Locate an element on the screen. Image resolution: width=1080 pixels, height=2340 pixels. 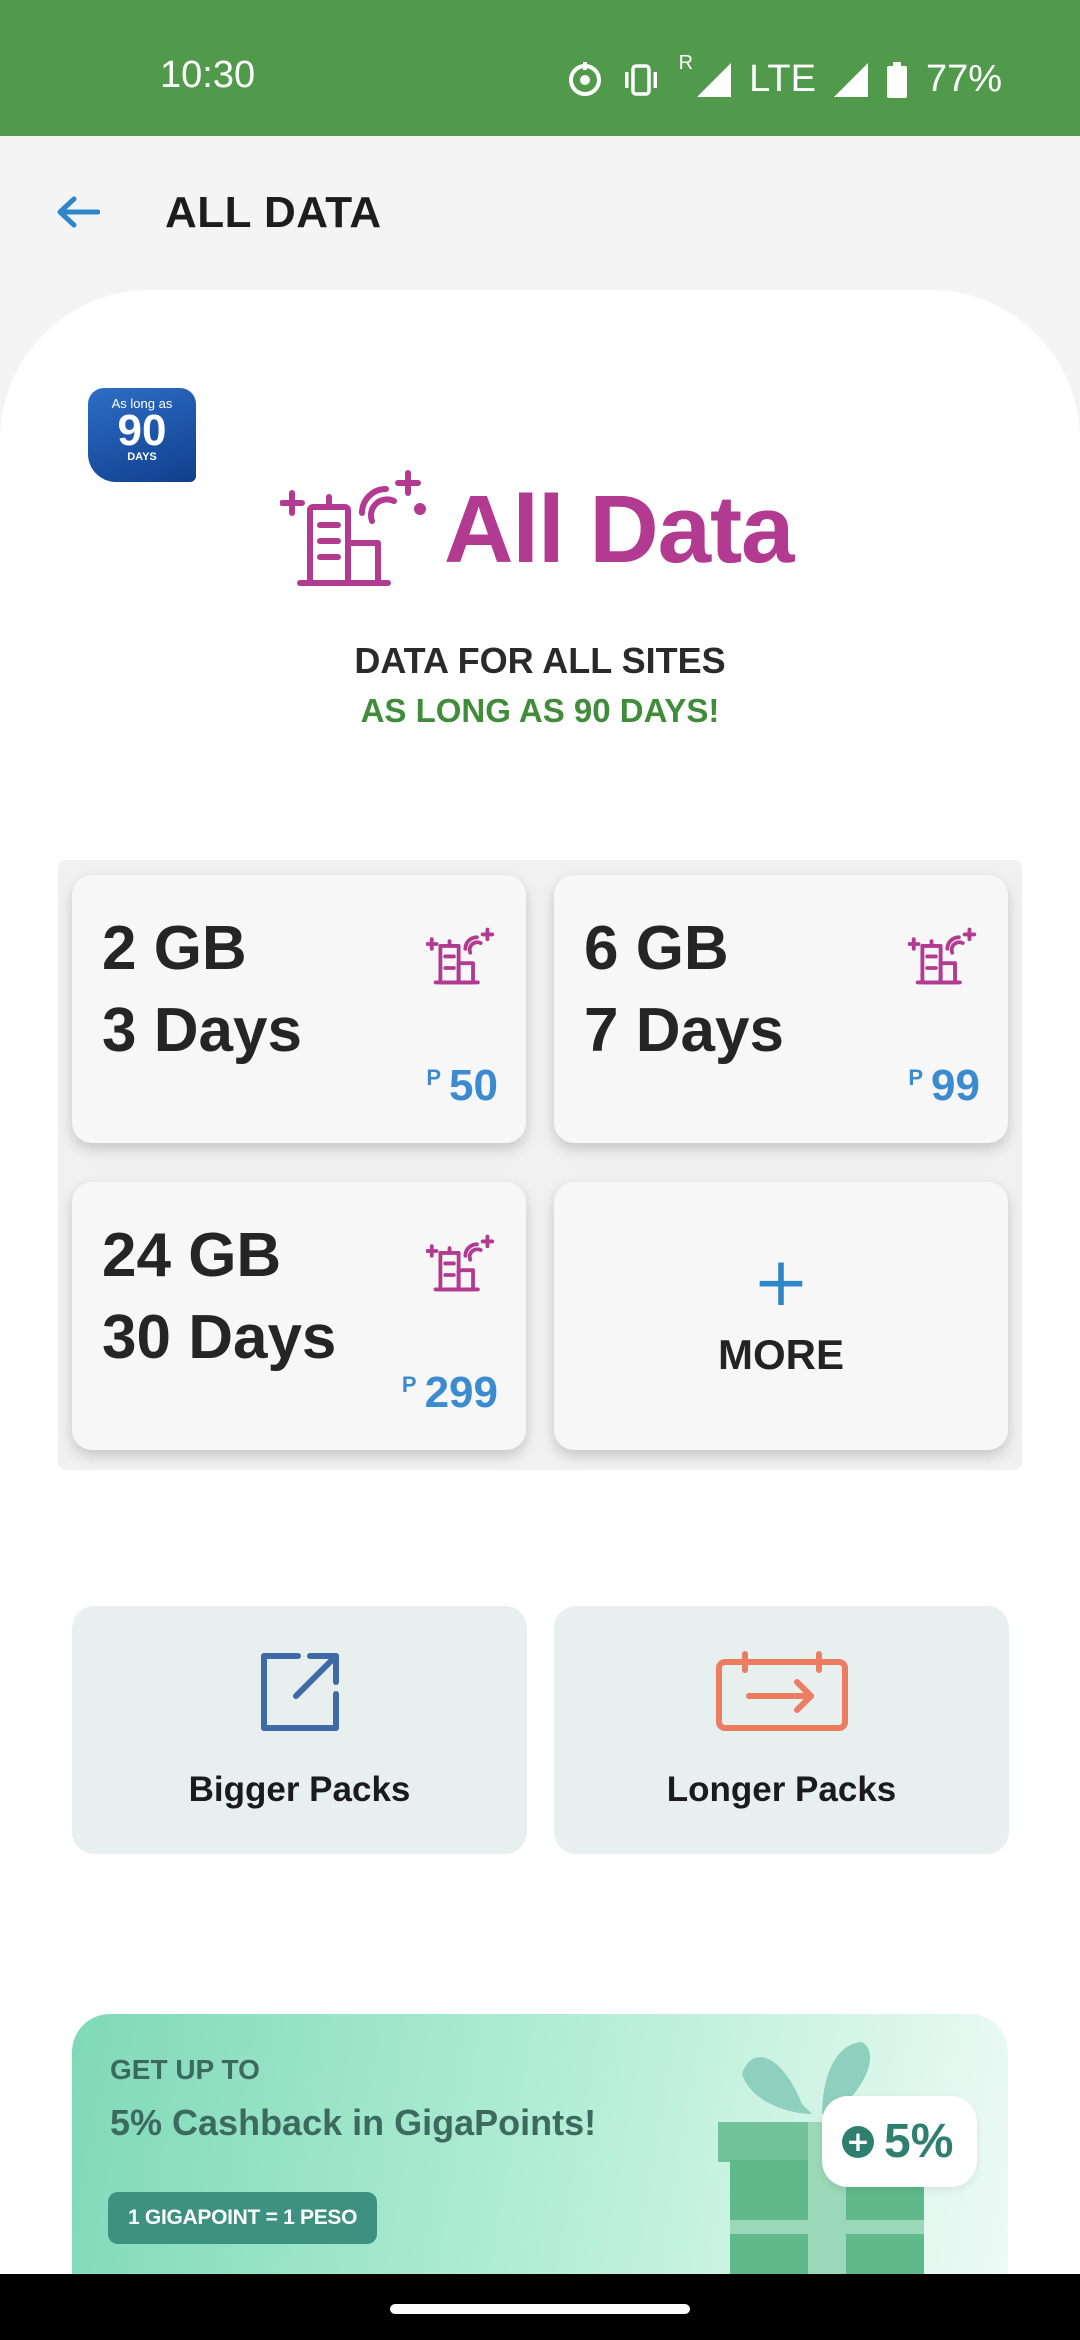
battery-level: 77% is located at coordinates (963, 79).